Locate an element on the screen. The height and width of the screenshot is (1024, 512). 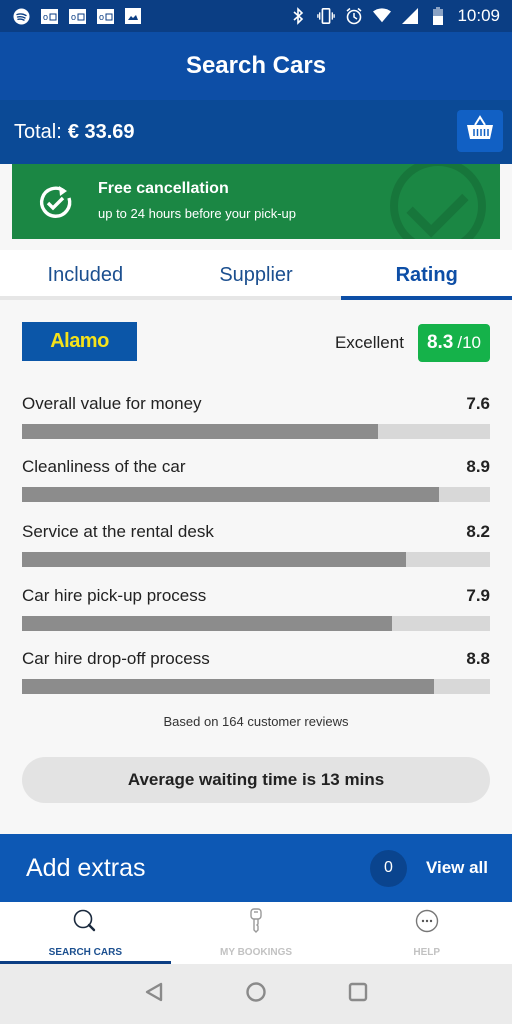
vibrate-icon is located at coordinates (326, 16).